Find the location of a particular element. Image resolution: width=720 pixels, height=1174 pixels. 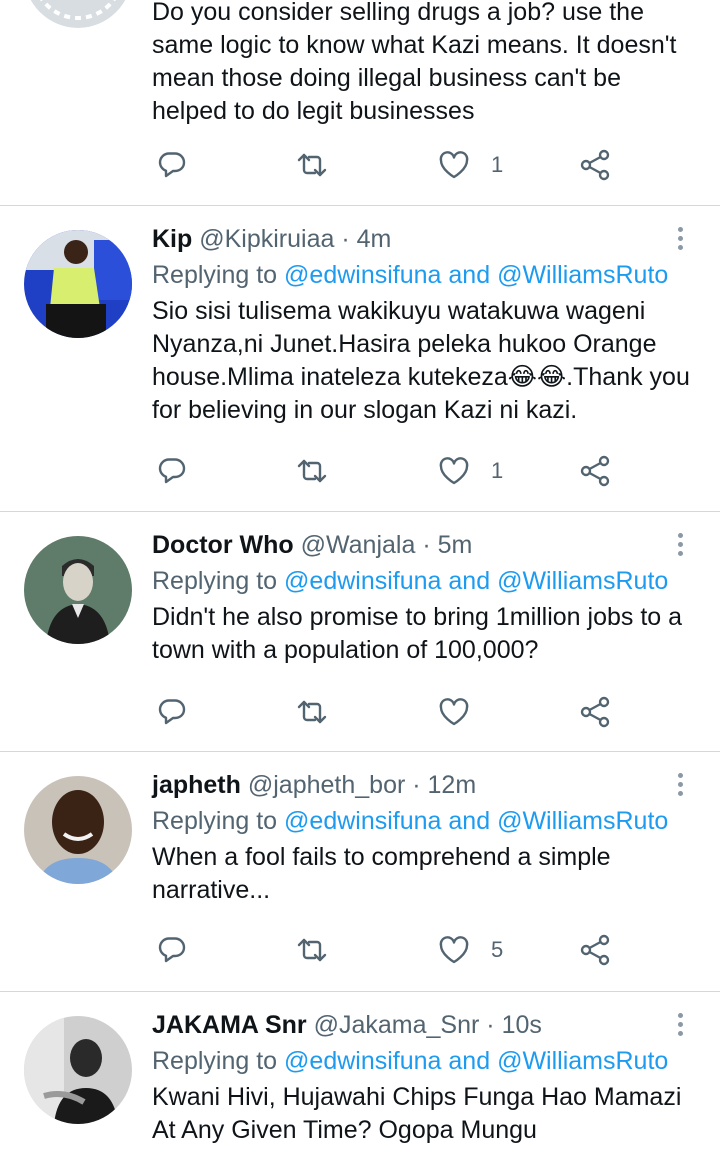

author-name: JAKAMA Snr is located at coordinates (229, 1025).